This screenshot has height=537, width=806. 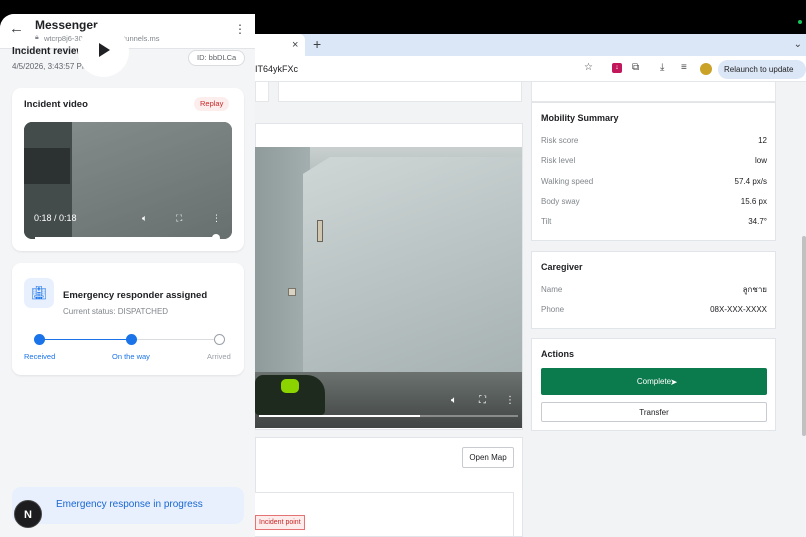 I want to click on download-icon: ⤓, so click(x=662, y=68).